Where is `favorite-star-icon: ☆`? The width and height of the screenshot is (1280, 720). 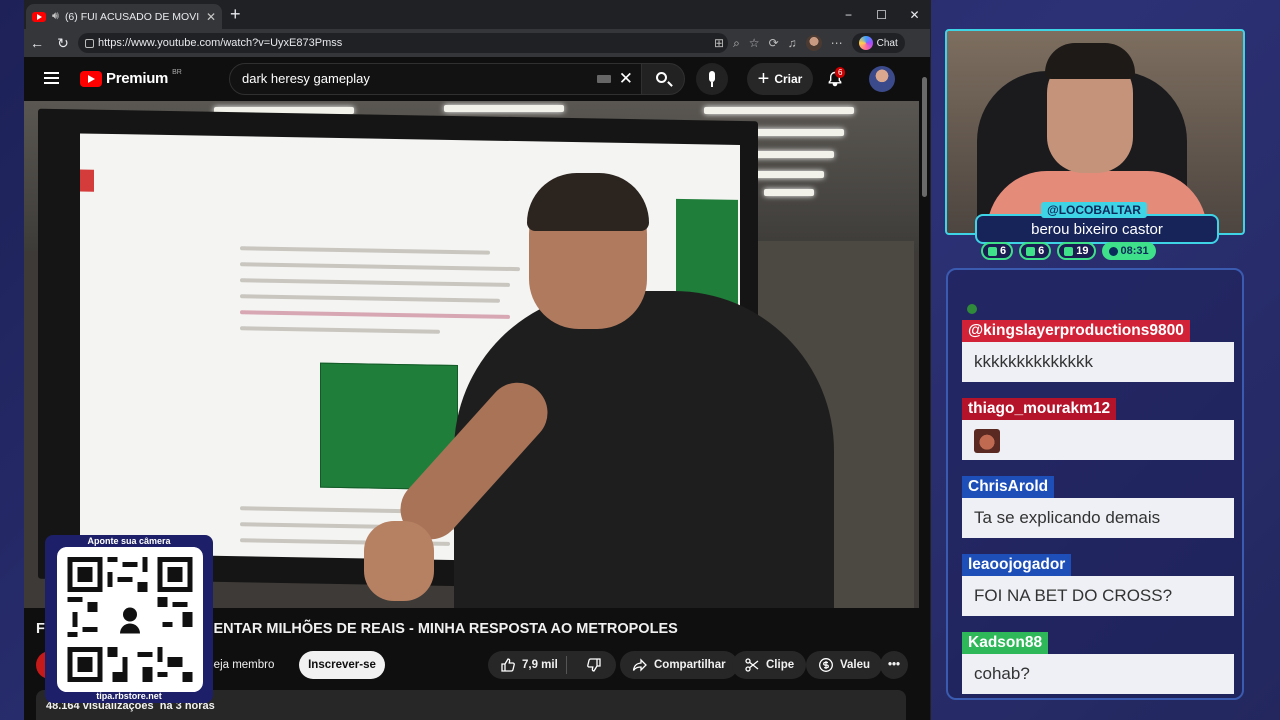 favorite-star-icon: ☆ is located at coordinates (754, 43).